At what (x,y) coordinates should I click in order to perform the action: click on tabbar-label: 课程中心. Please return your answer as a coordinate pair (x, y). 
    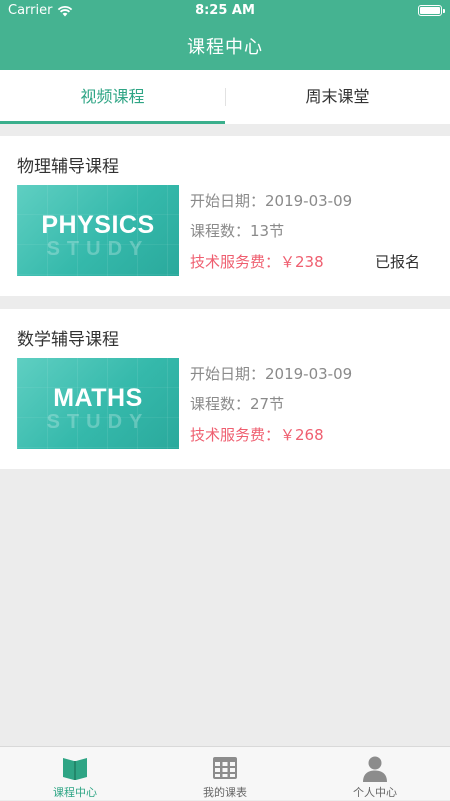
    Looking at the image, I should click on (75, 792).